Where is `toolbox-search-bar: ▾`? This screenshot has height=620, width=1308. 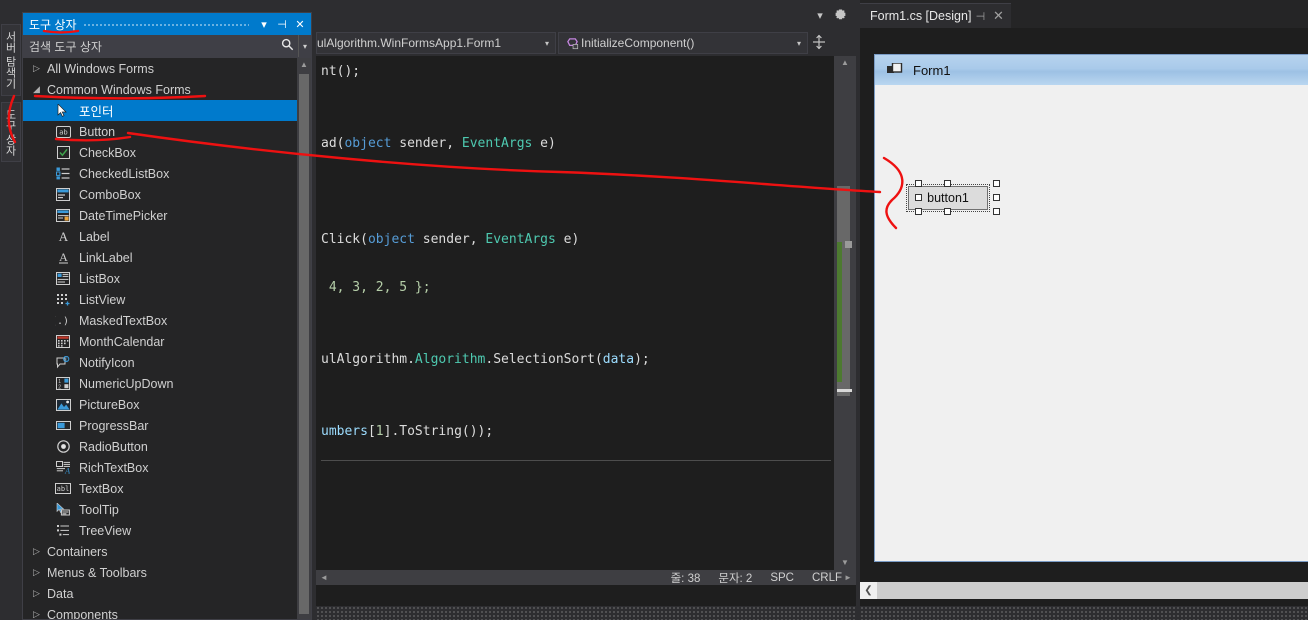
toolbox-search-bar: ▾ is located at coordinates (167, 46).